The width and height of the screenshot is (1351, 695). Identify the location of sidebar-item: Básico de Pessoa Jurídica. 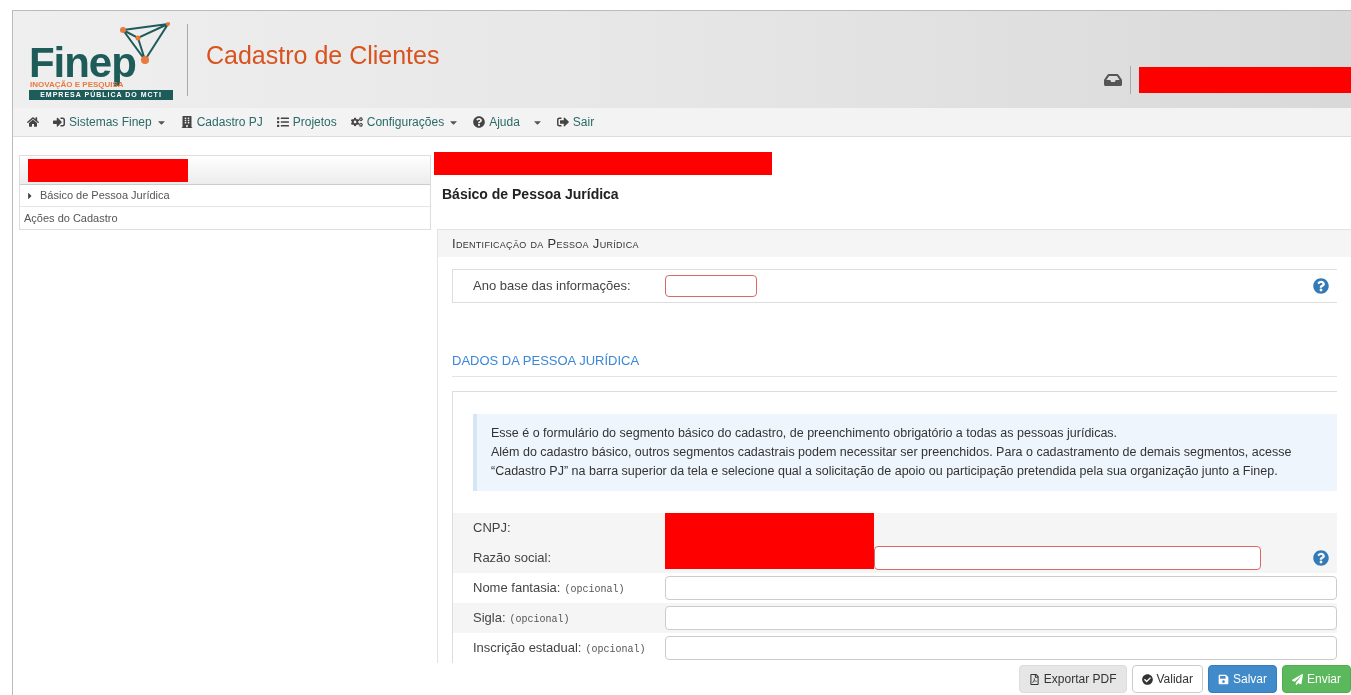
(225, 196).